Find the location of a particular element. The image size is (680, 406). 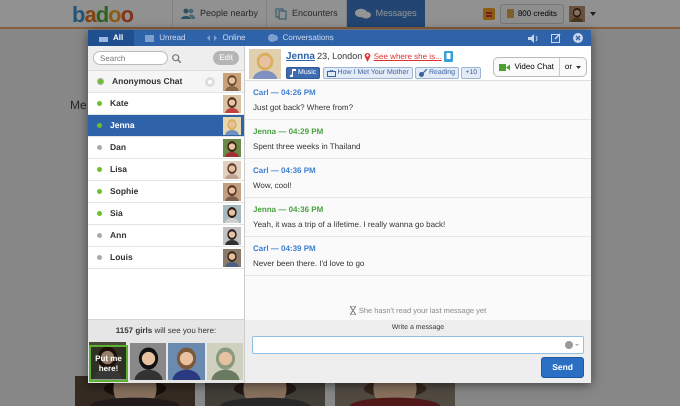

message-author: Jenna — 04:36 PM is located at coordinates (288, 210).